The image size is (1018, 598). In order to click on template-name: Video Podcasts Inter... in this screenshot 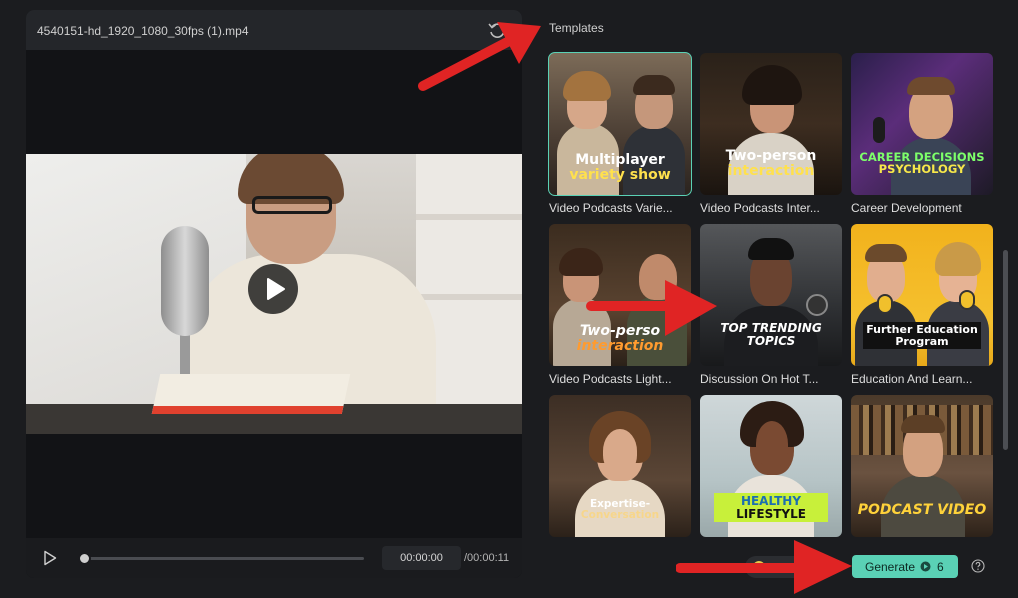, I will do `click(760, 208)`.